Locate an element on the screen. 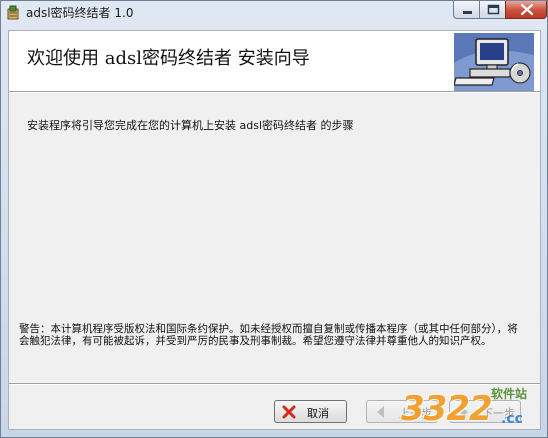  maximize-button is located at coordinates (492, 10).